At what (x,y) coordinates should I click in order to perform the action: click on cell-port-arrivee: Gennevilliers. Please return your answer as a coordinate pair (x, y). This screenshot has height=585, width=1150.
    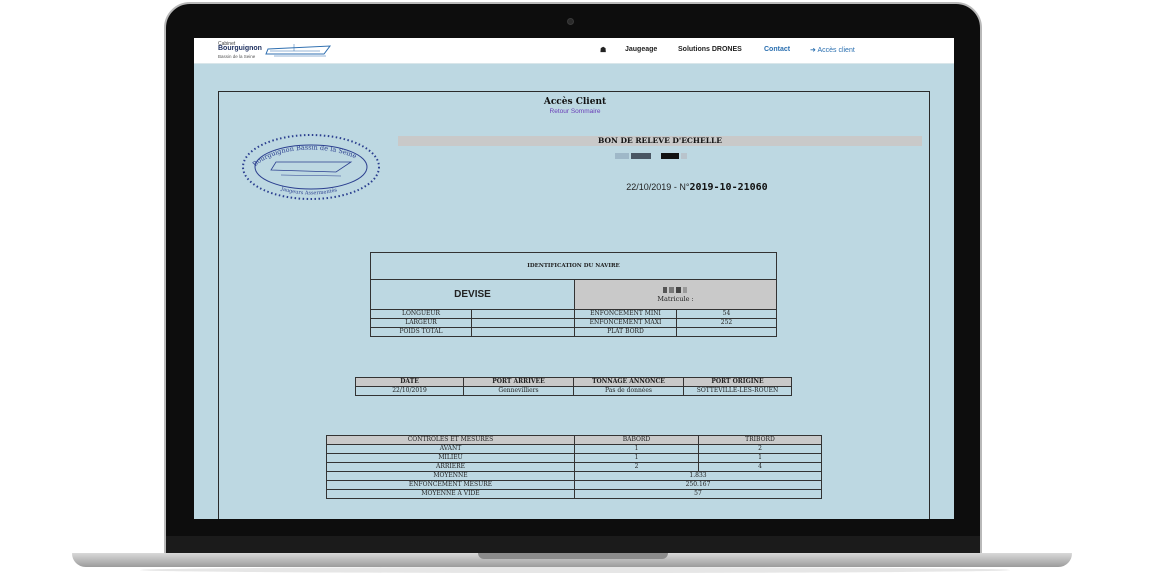
    Looking at the image, I should click on (518, 391).